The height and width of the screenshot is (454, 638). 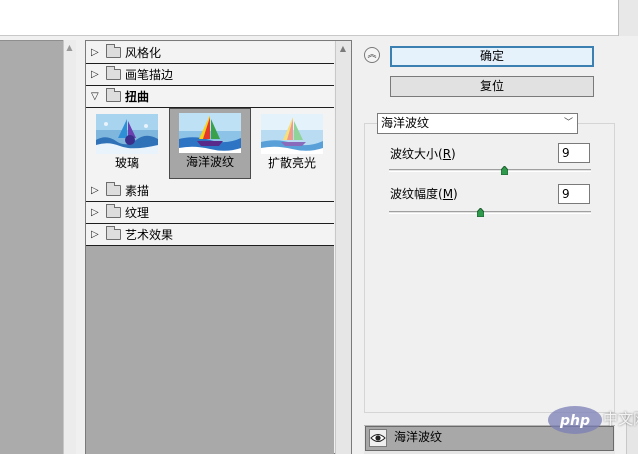 What do you see at coordinates (127, 134) in the screenshot?
I see `glass-thumbnail-image` at bounding box center [127, 134].